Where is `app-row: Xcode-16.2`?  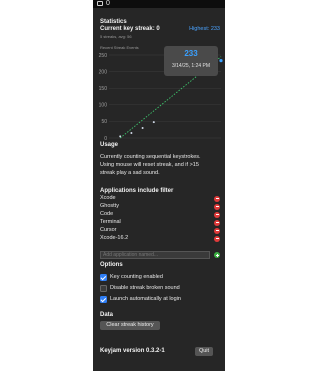
app-row: Xcode-16.2 is located at coordinates (160, 238).